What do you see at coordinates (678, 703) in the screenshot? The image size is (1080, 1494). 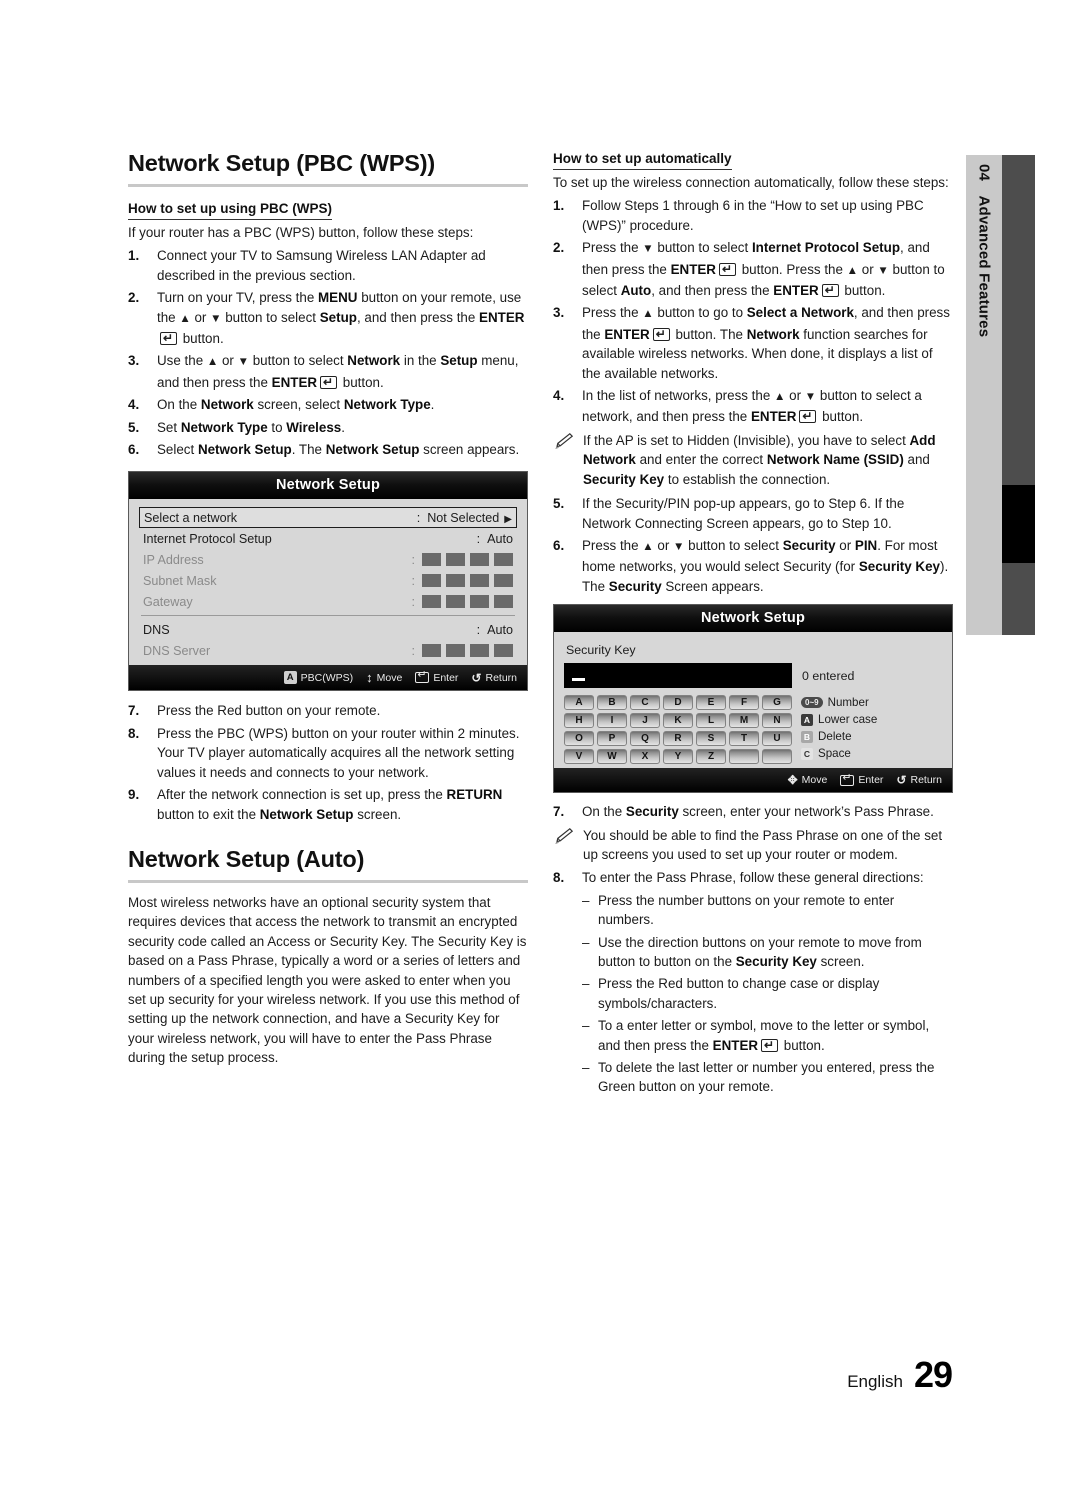 I see `keyboard-key-d: D` at bounding box center [678, 703].